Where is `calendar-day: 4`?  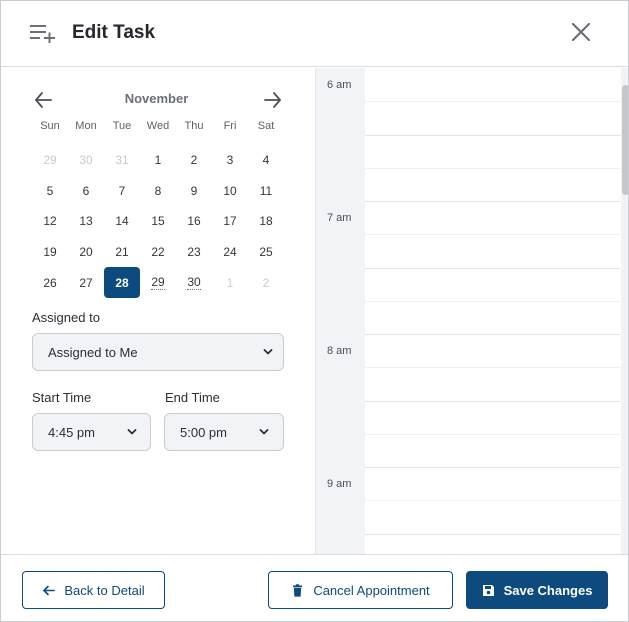
calendar-day: 4 is located at coordinates (266, 160).